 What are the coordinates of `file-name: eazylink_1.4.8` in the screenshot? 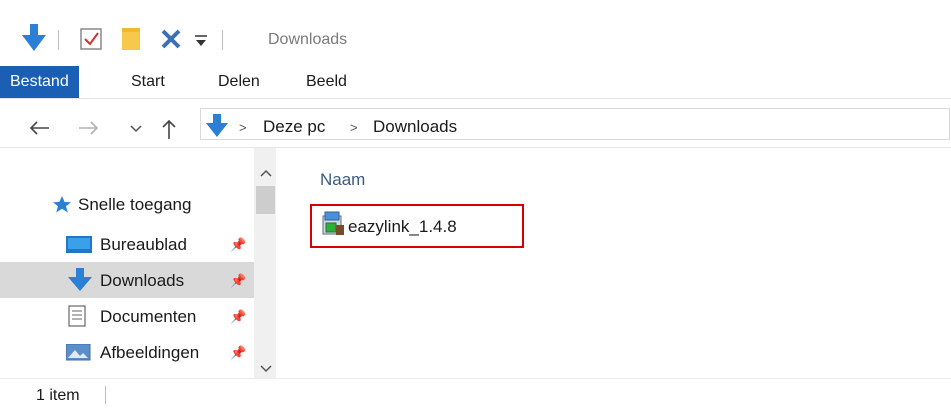 It's located at (402, 226).